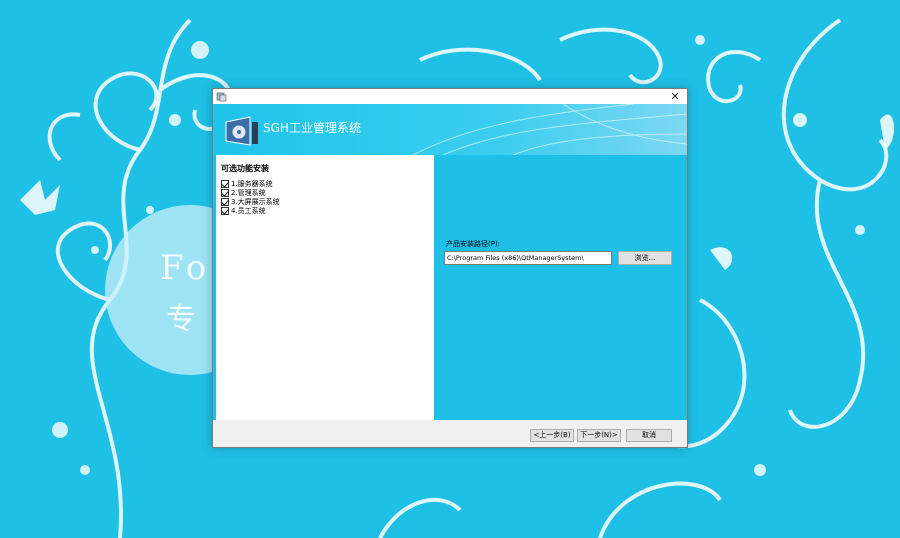 The image size is (900, 538). What do you see at coordinates (221, 97) in the screenshot?
I see `installer-app-icon` at bounding box center [221, 97].